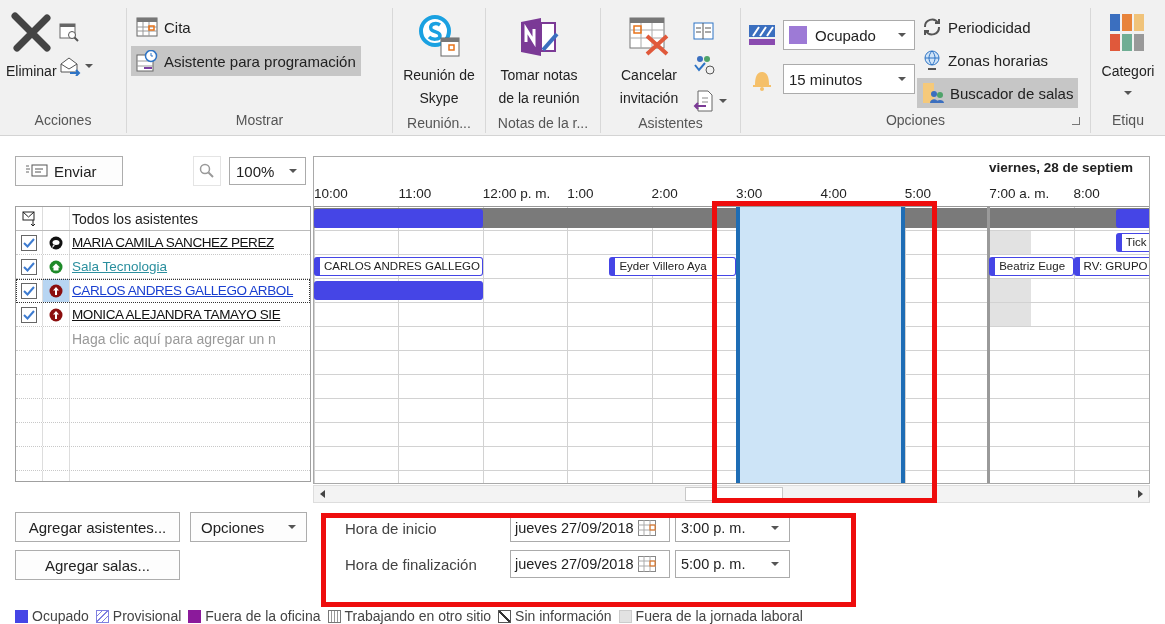 The height and width of the screenshot is (624, 1165). Describe the element at coordinates (516, 193) in the screenshot. I see `hour-label: 12:00 p. m.` at that location.